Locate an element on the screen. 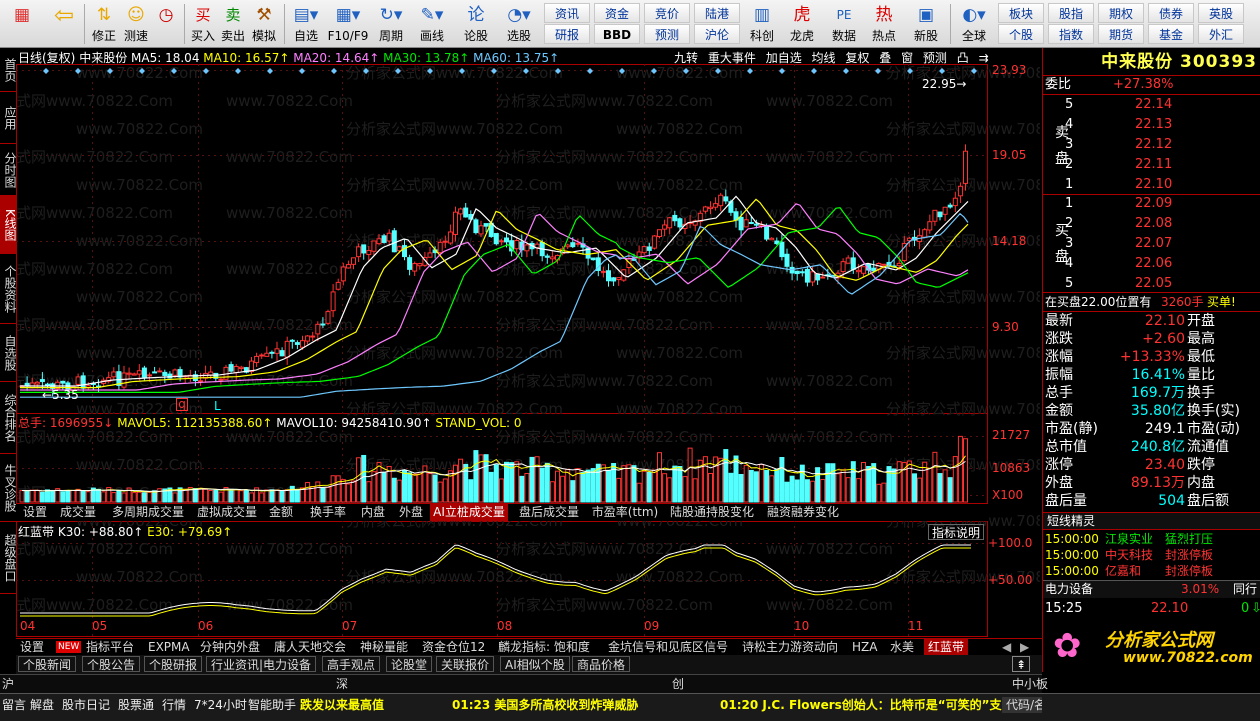 The image size is (1260, 721). vol-tab-settings: 设置 is located at coordinates (35, 512).